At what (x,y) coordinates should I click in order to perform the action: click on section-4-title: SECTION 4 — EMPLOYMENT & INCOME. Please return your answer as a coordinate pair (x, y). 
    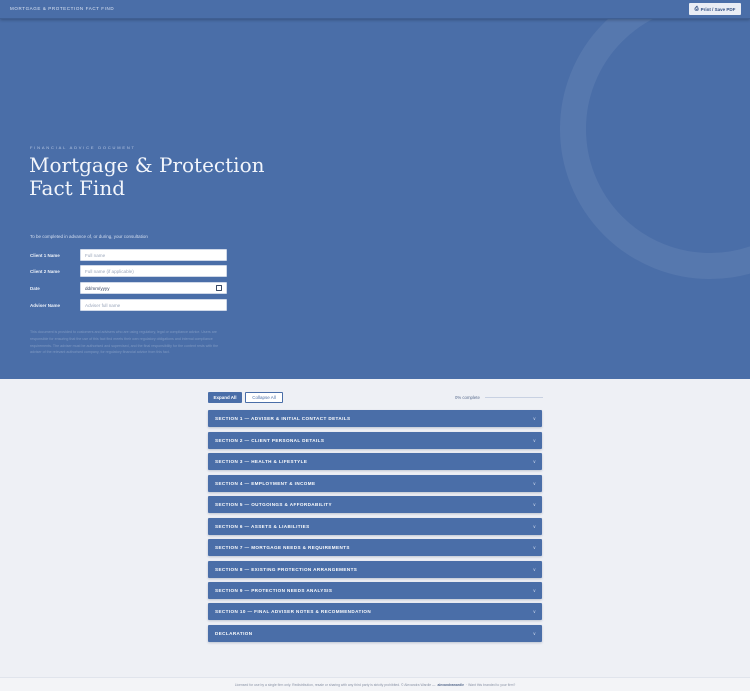
    Looking at the image, I should click on (265, 483).